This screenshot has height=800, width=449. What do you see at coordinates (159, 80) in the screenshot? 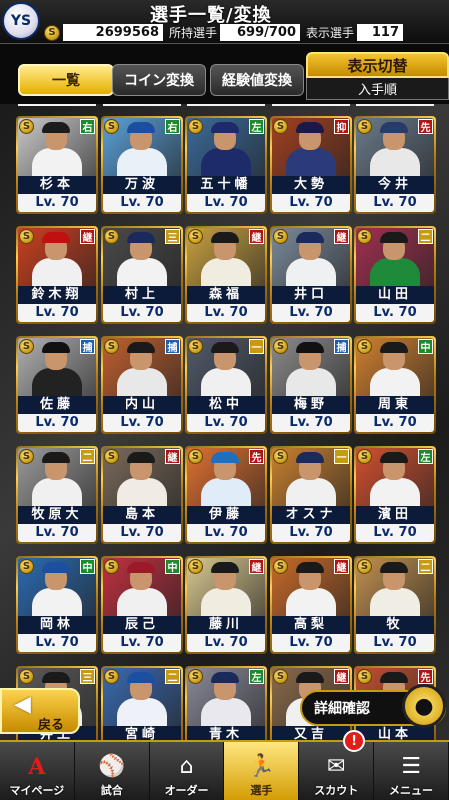
I see `tab-coin-convert: コイン変換` at bounding box center [159, 80].